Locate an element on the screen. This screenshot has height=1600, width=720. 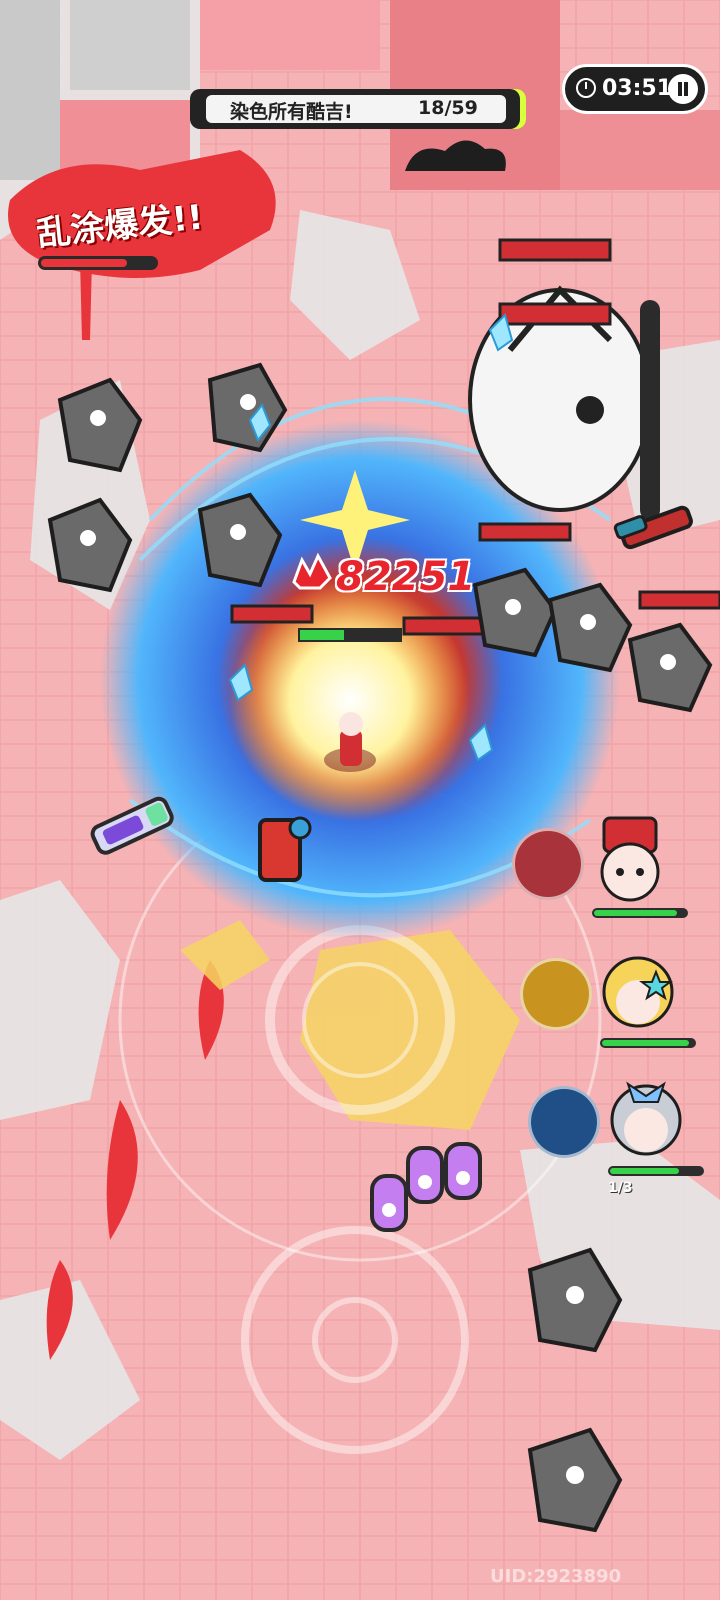
clock-icon is located at coordinates (586, 88).